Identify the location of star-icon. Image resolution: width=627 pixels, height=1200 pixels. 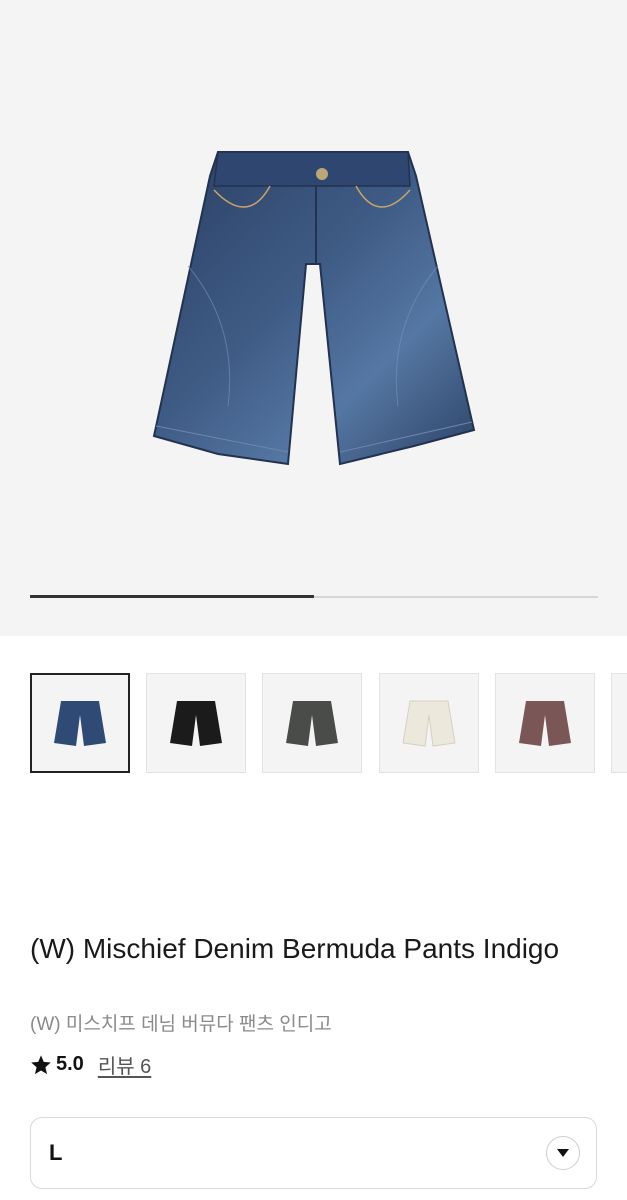
(41, 1064).